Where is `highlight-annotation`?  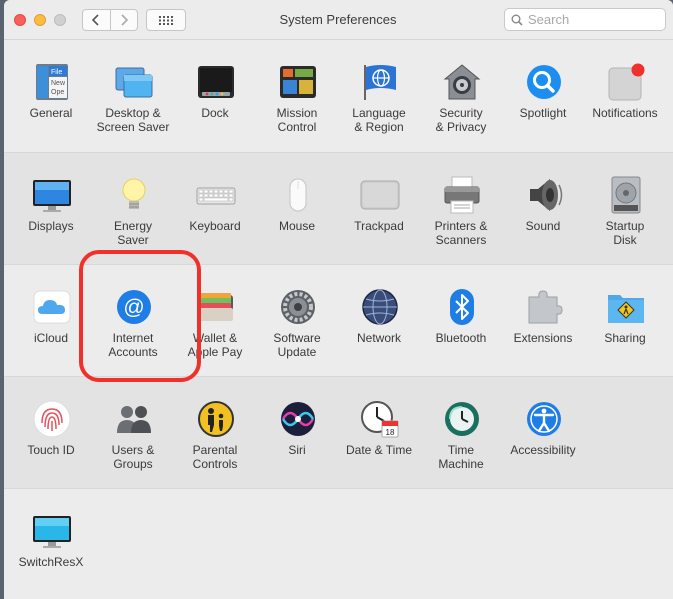
highlight-annotation is located at coordinates (140, 316).